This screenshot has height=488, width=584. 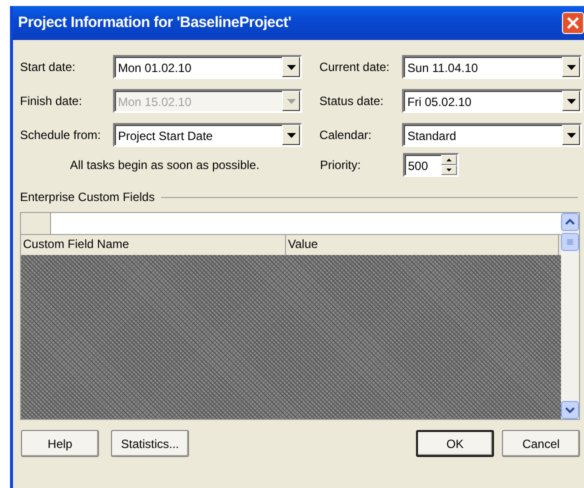 What do you see at coordinates (570, 242) in the screenshot?
I see `grip-icon` at bounding box center [570, 242].